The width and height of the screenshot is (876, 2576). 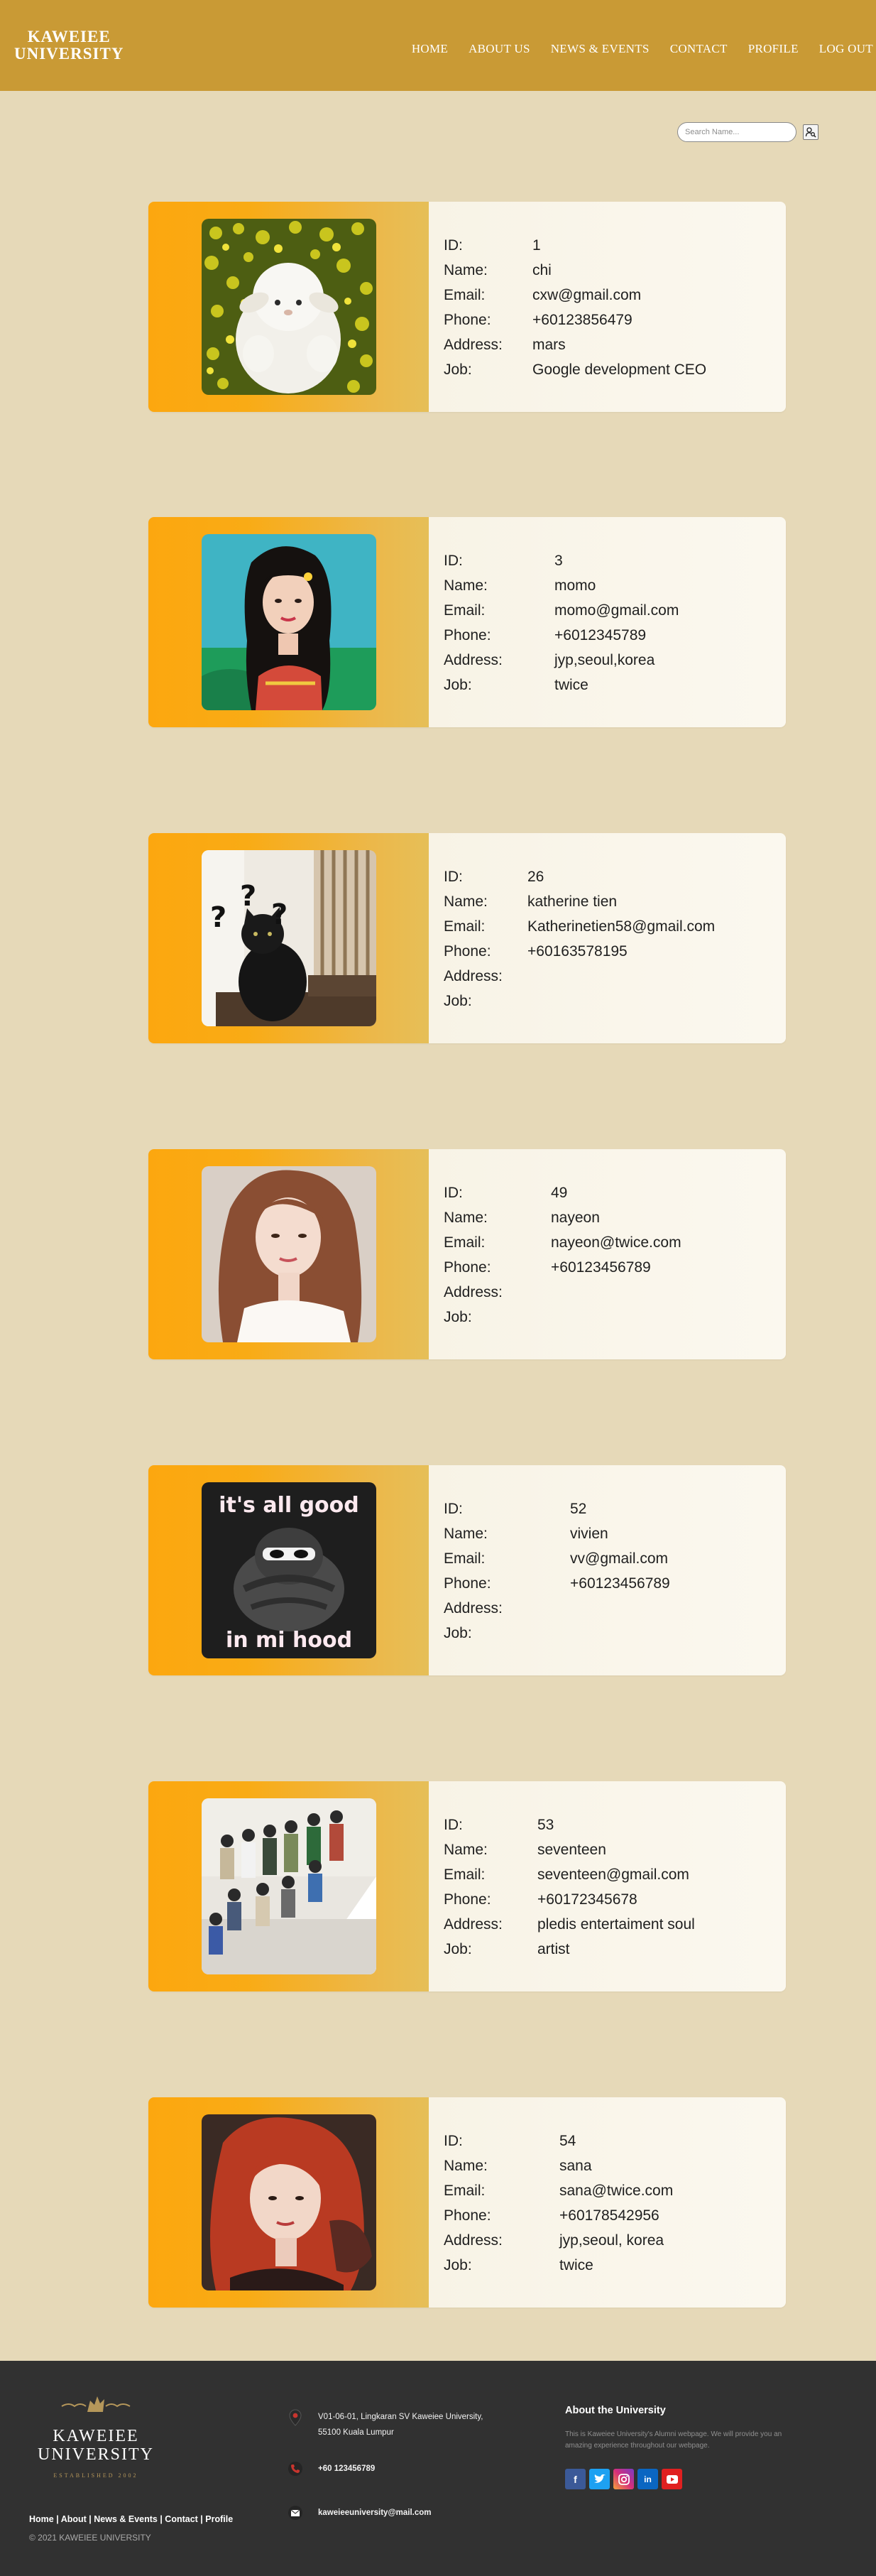 I want to click on youtube-icon, so click(x=672, y=2479).